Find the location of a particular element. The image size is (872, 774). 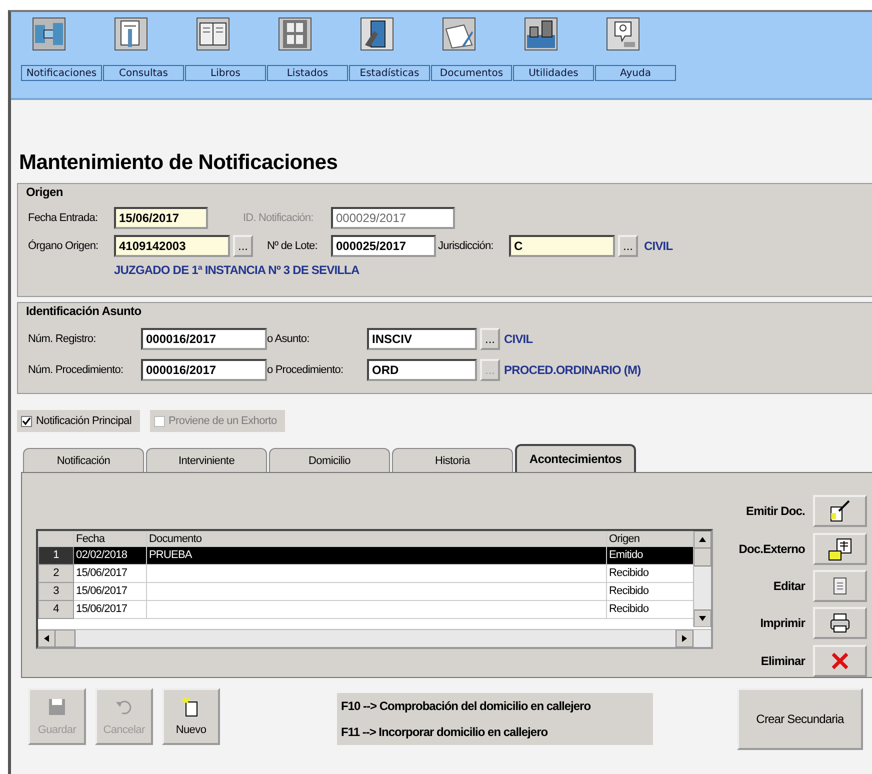

menu-button: Utilidades is located at coordinates (553, 73).